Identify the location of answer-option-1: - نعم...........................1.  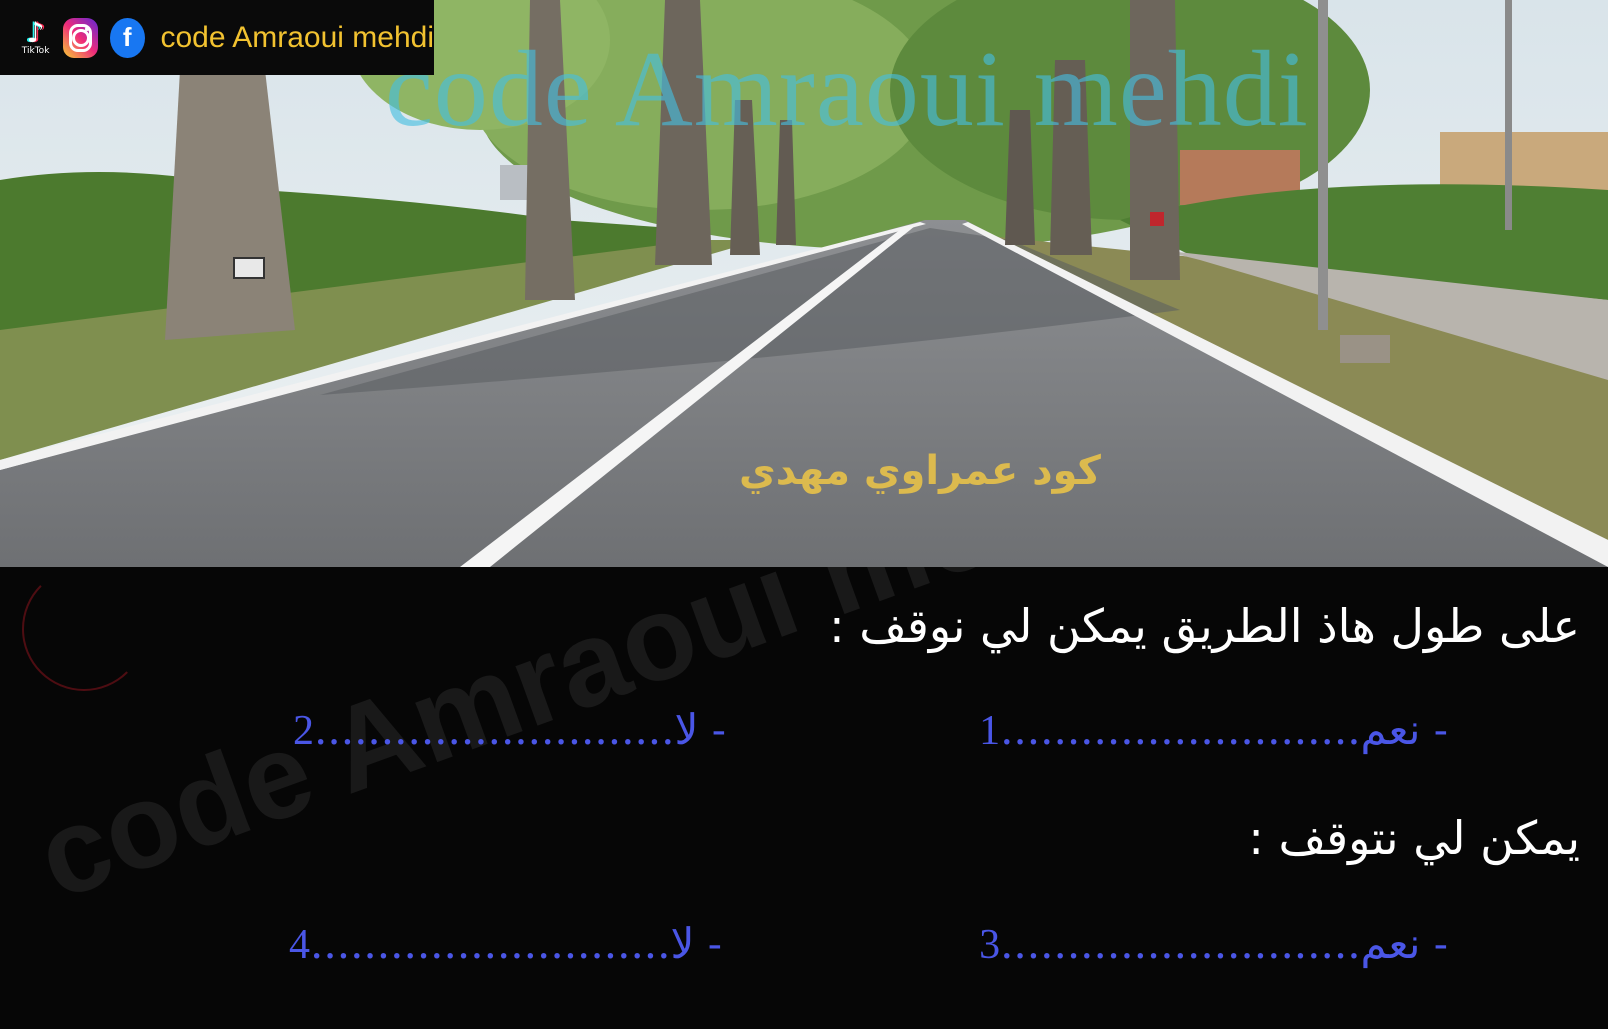
(1213, 730).